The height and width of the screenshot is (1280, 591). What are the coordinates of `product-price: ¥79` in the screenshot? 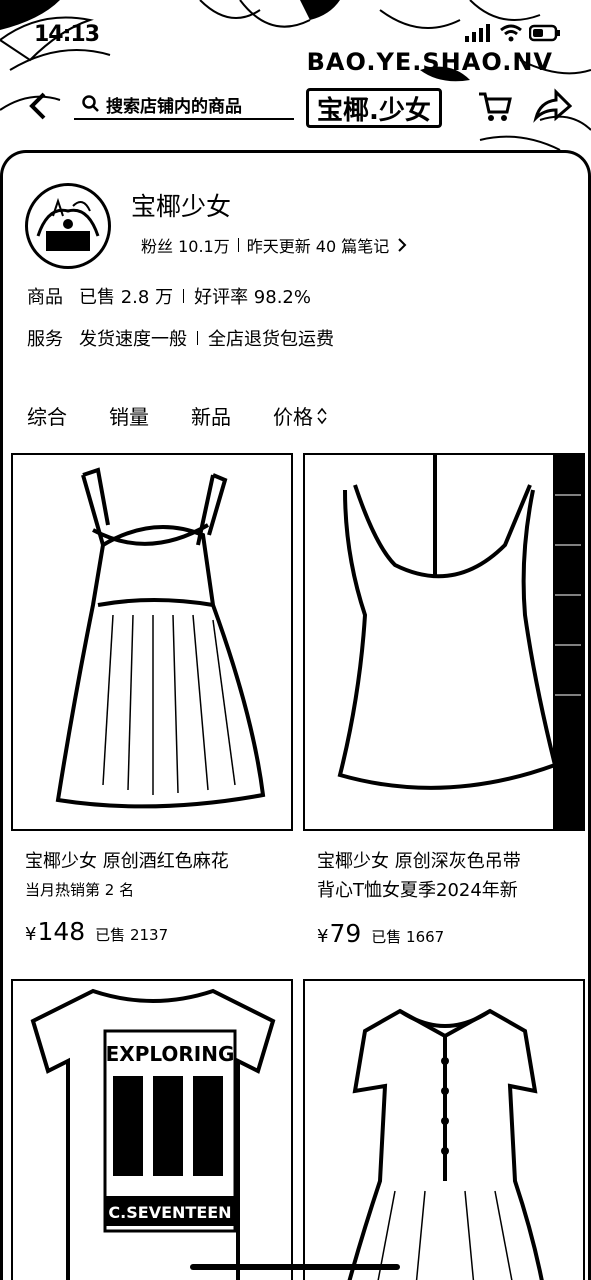 It's located at (339, 933).